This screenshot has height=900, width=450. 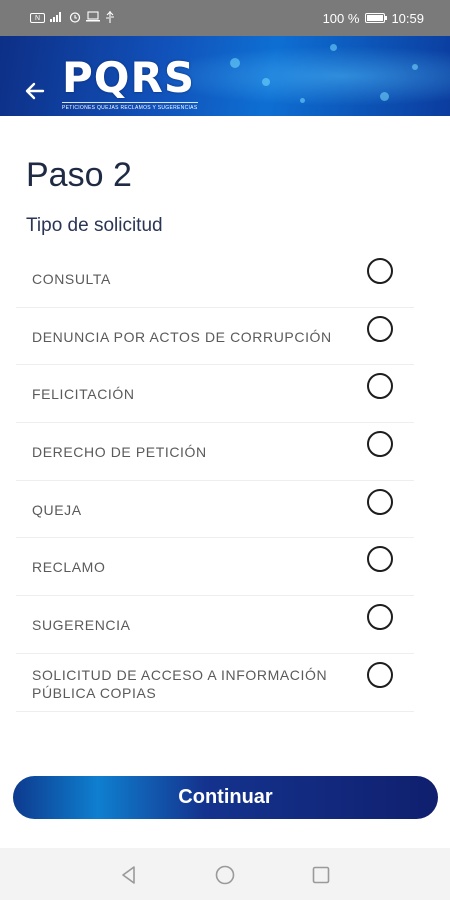 What do you see at coordinates (225, 797) in the screenshot?
I see `continue-button: Continuar` at bounding box center [225, 797].